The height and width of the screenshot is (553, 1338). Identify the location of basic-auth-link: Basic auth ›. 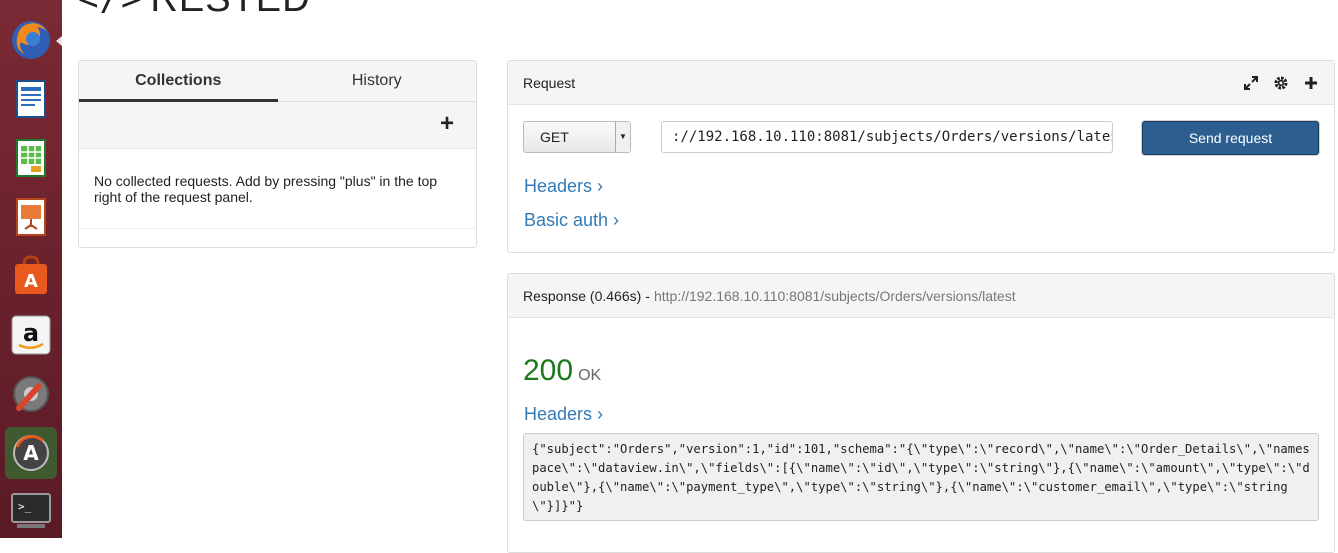
(571, 220).